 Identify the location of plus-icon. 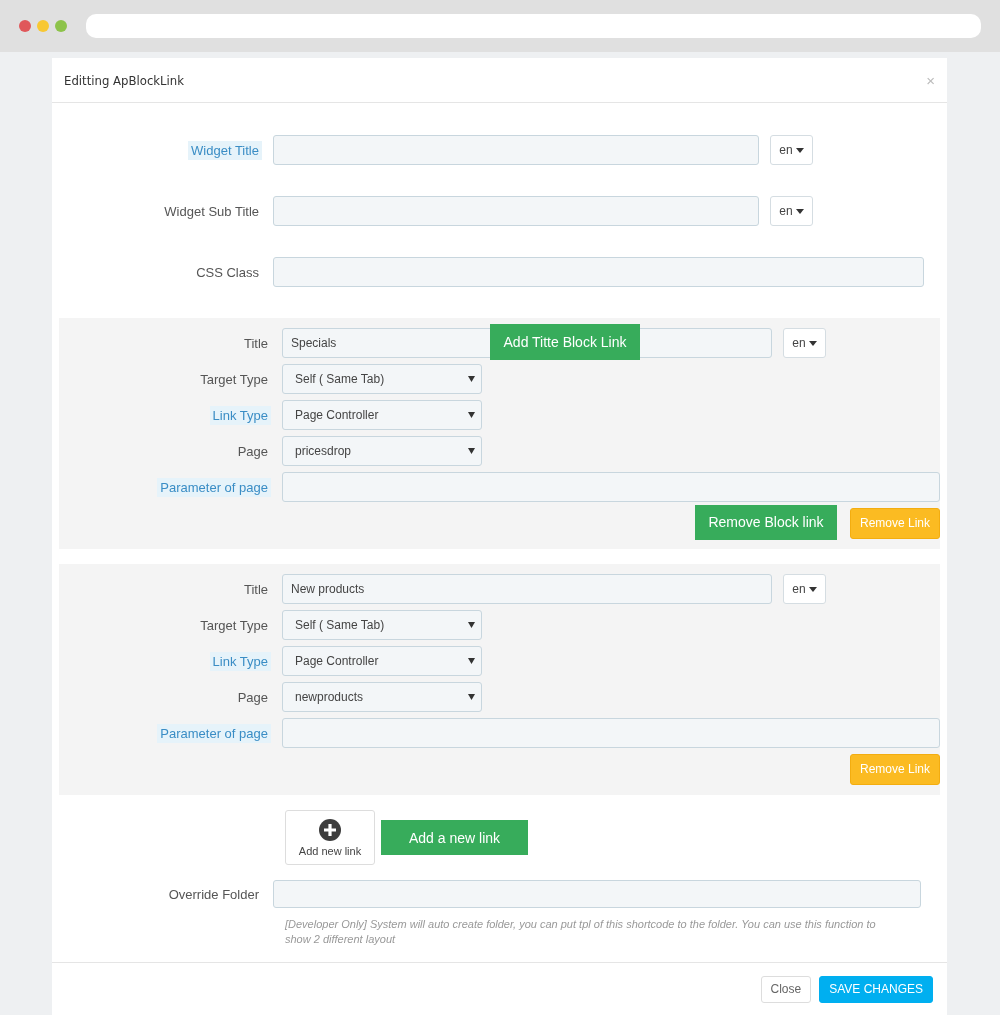
(330, 829).